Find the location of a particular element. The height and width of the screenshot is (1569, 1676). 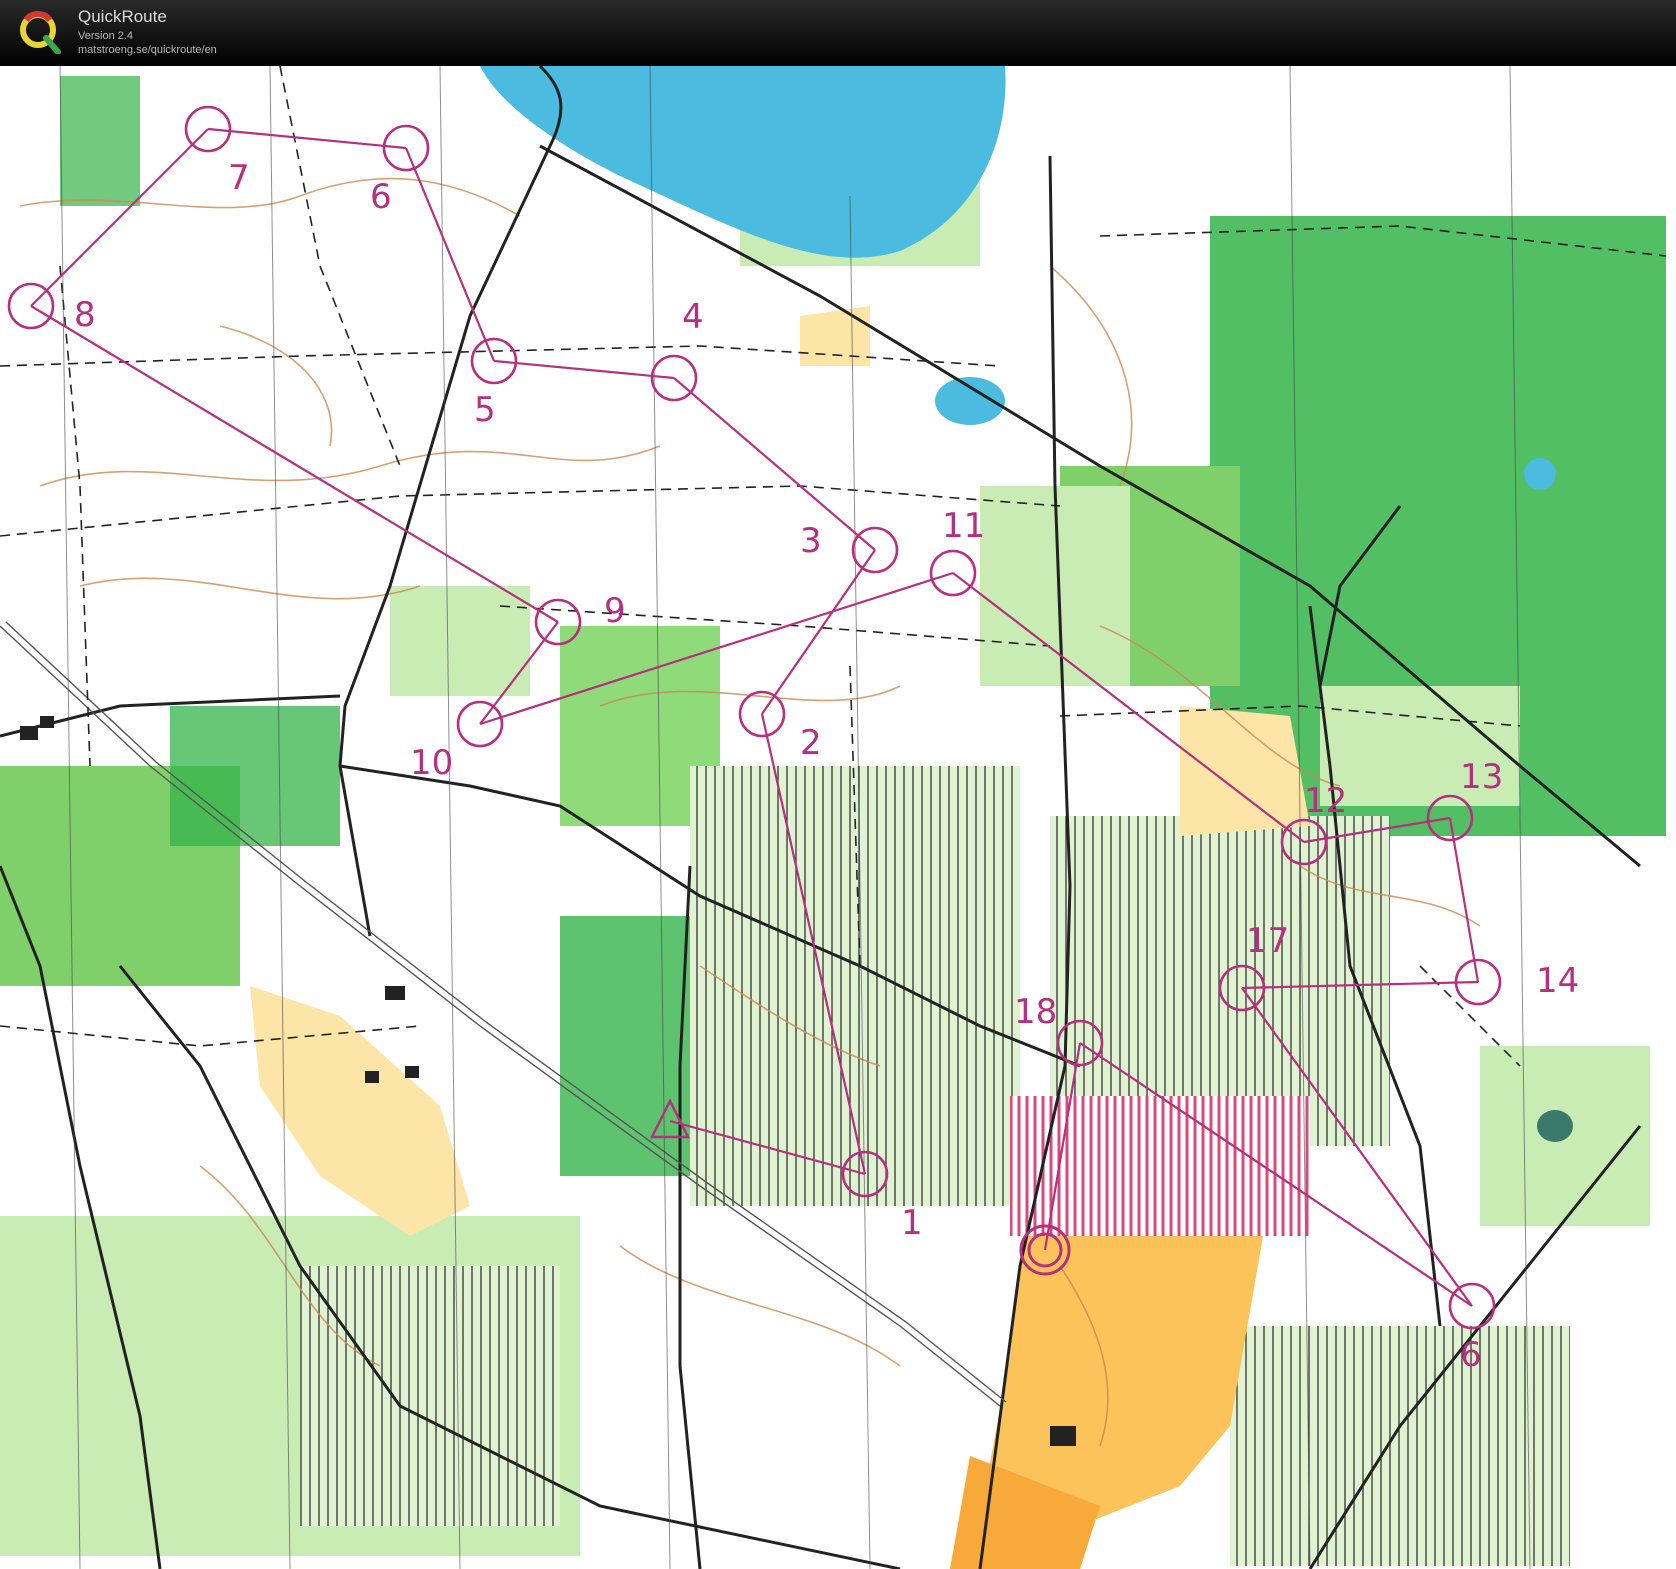

control-label: 7 is located at coordinates (239, 178).